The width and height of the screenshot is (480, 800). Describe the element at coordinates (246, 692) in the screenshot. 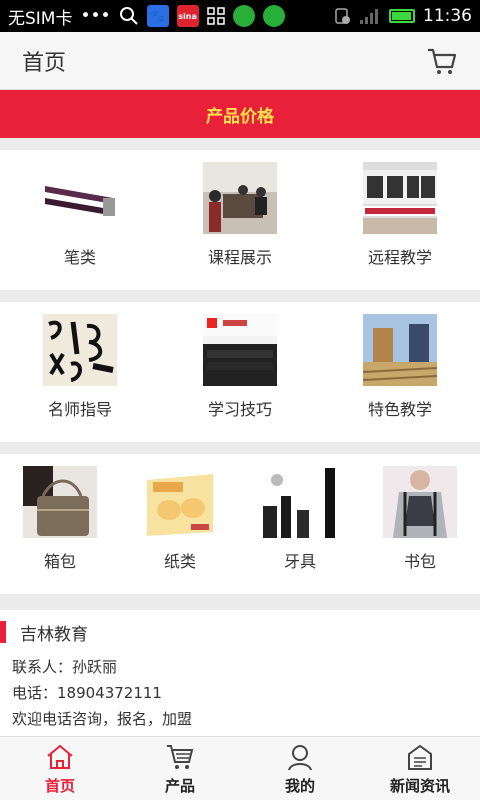

I see `phone-number: 电话：18904372111` at that location.